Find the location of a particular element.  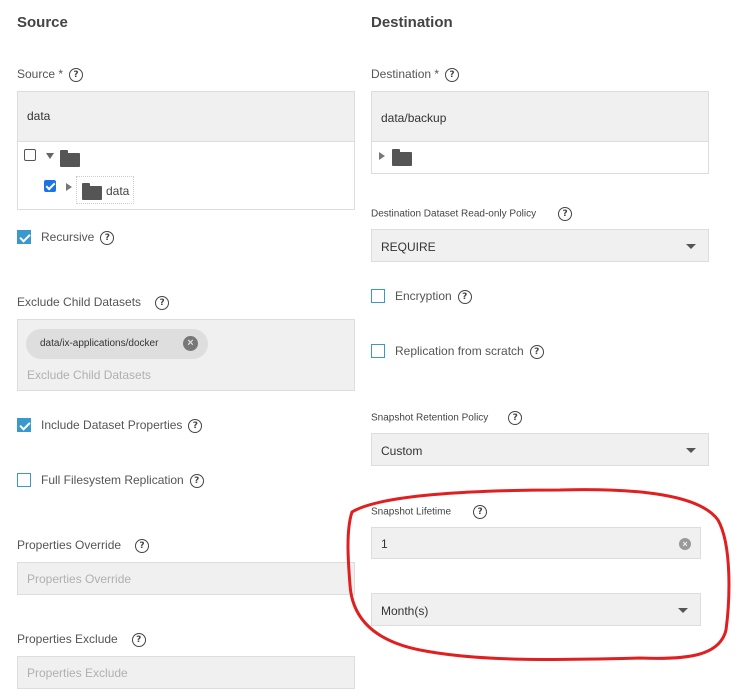

annotation-circle is located at coordinates (538, 575).